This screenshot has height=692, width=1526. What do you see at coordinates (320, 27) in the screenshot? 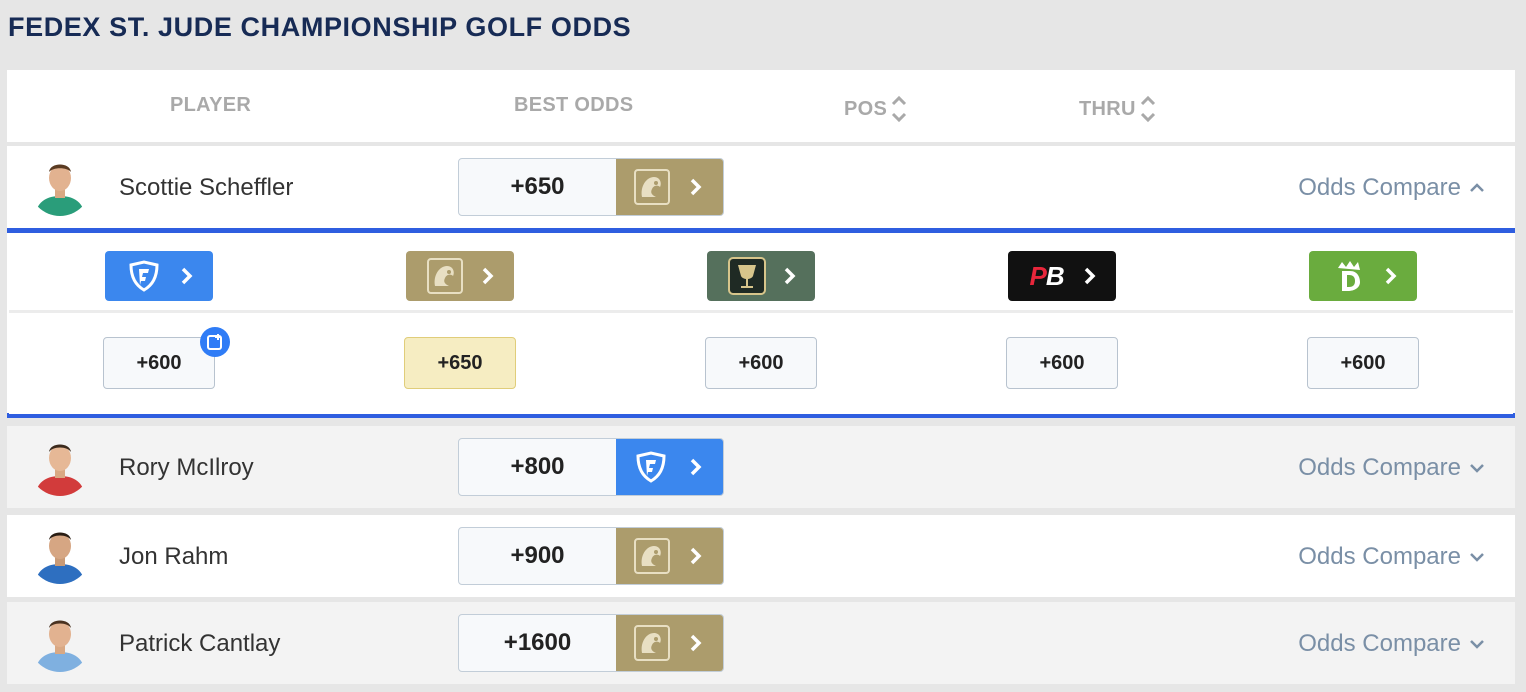
I see `page-title: FEDEX ST. JUDE CHAMPIONSHIP GOLF ODDS` at bounding box center [320, 27].